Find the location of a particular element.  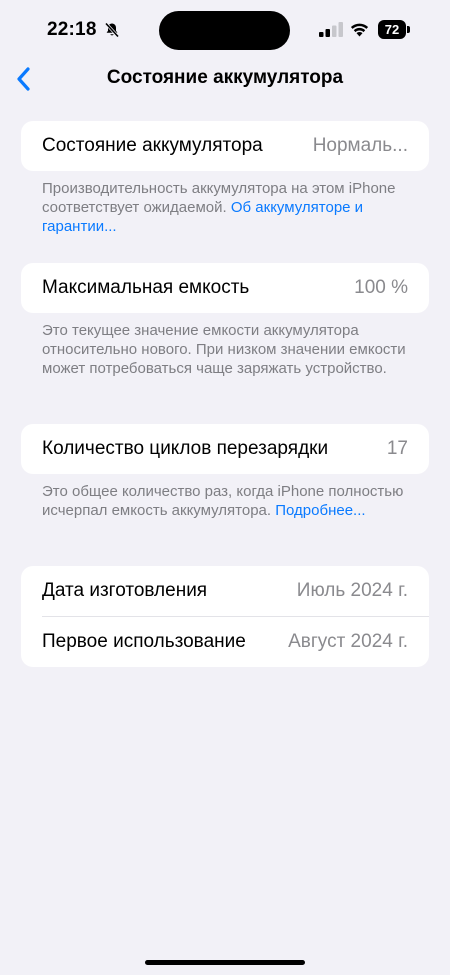

first-use-row: Первое использование Август 2024 г. is located at coordinates (225, 642).